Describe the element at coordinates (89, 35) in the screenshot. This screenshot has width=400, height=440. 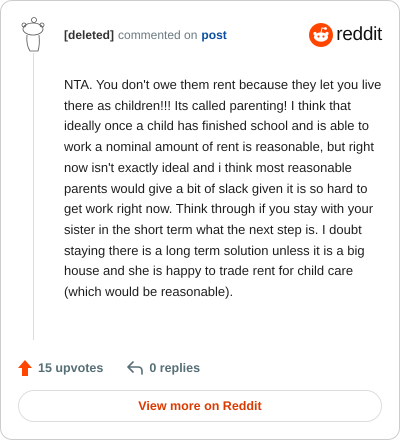
I see `author-name: [deleted]` at that location.